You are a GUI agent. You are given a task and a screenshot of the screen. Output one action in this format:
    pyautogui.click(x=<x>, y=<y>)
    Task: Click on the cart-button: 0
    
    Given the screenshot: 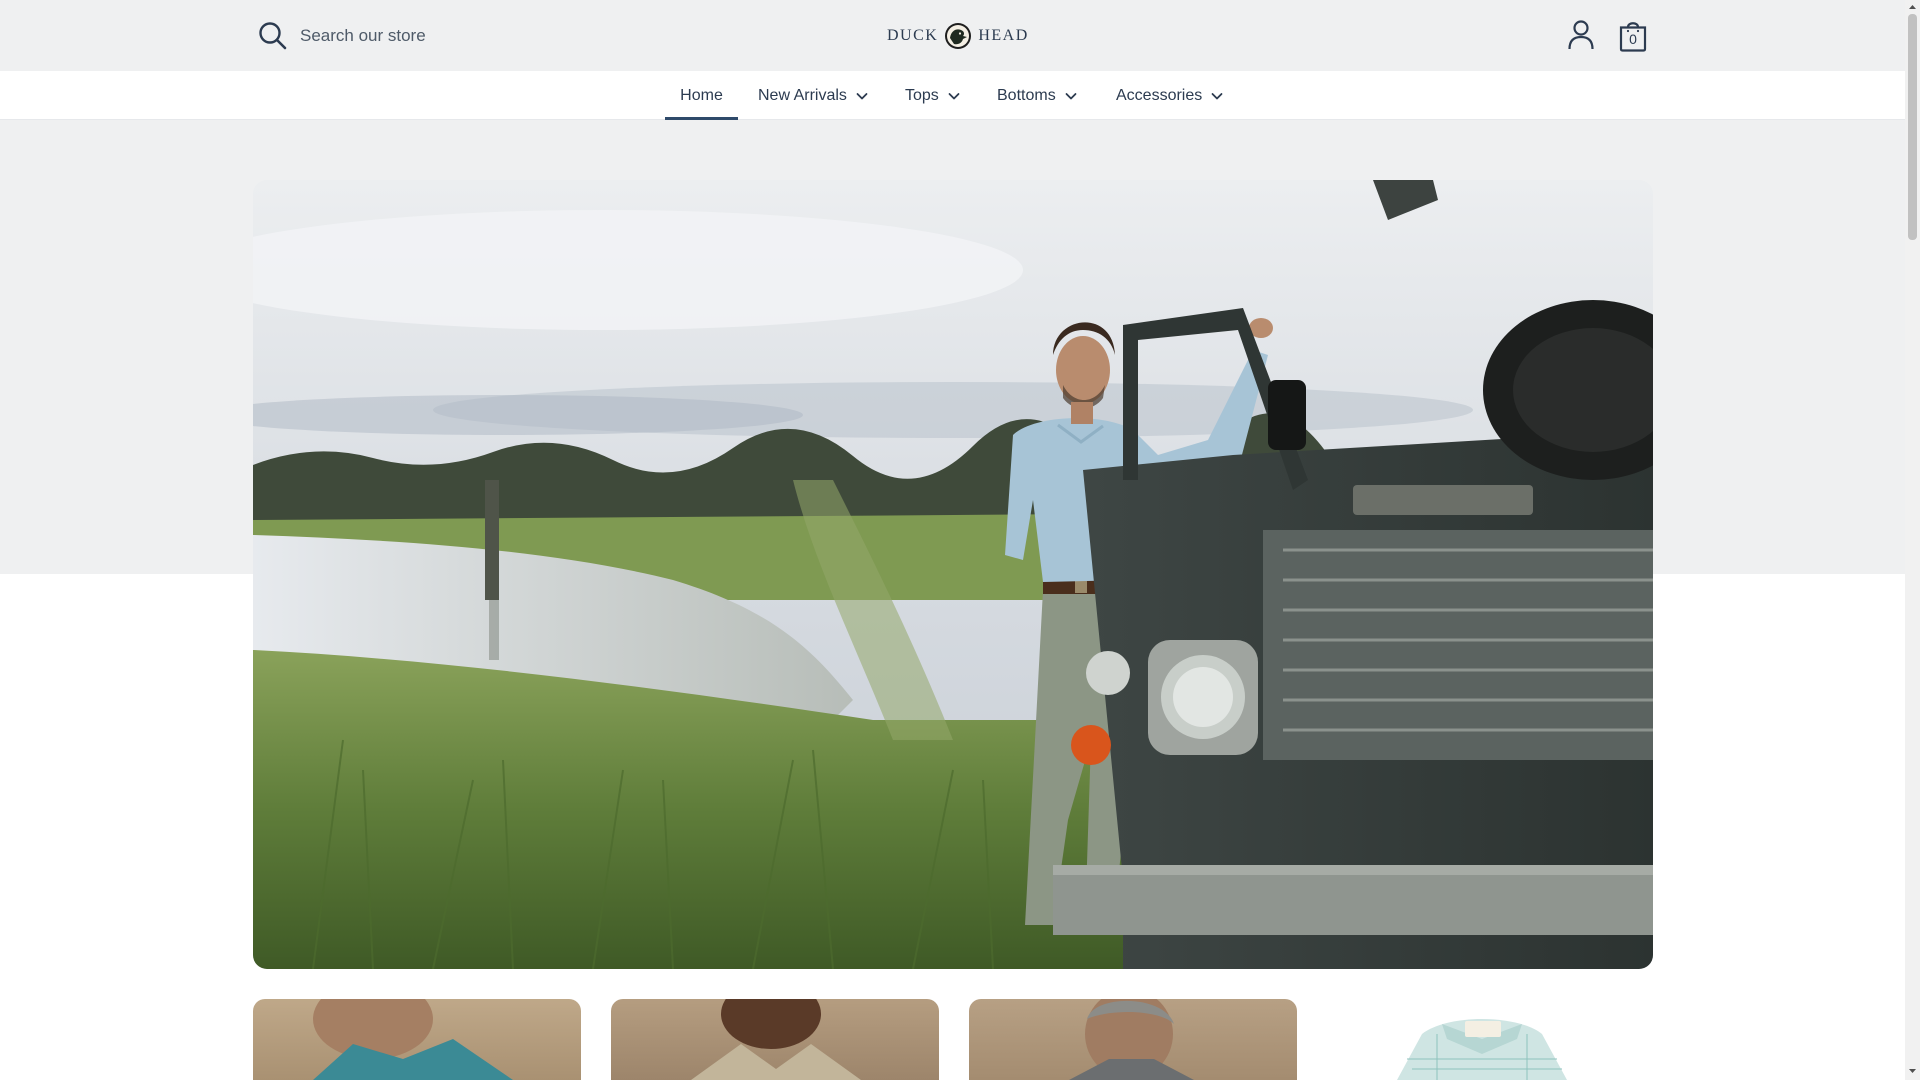 What is the action you would take?
    pyautogui.click(x=1633, y=35)
    